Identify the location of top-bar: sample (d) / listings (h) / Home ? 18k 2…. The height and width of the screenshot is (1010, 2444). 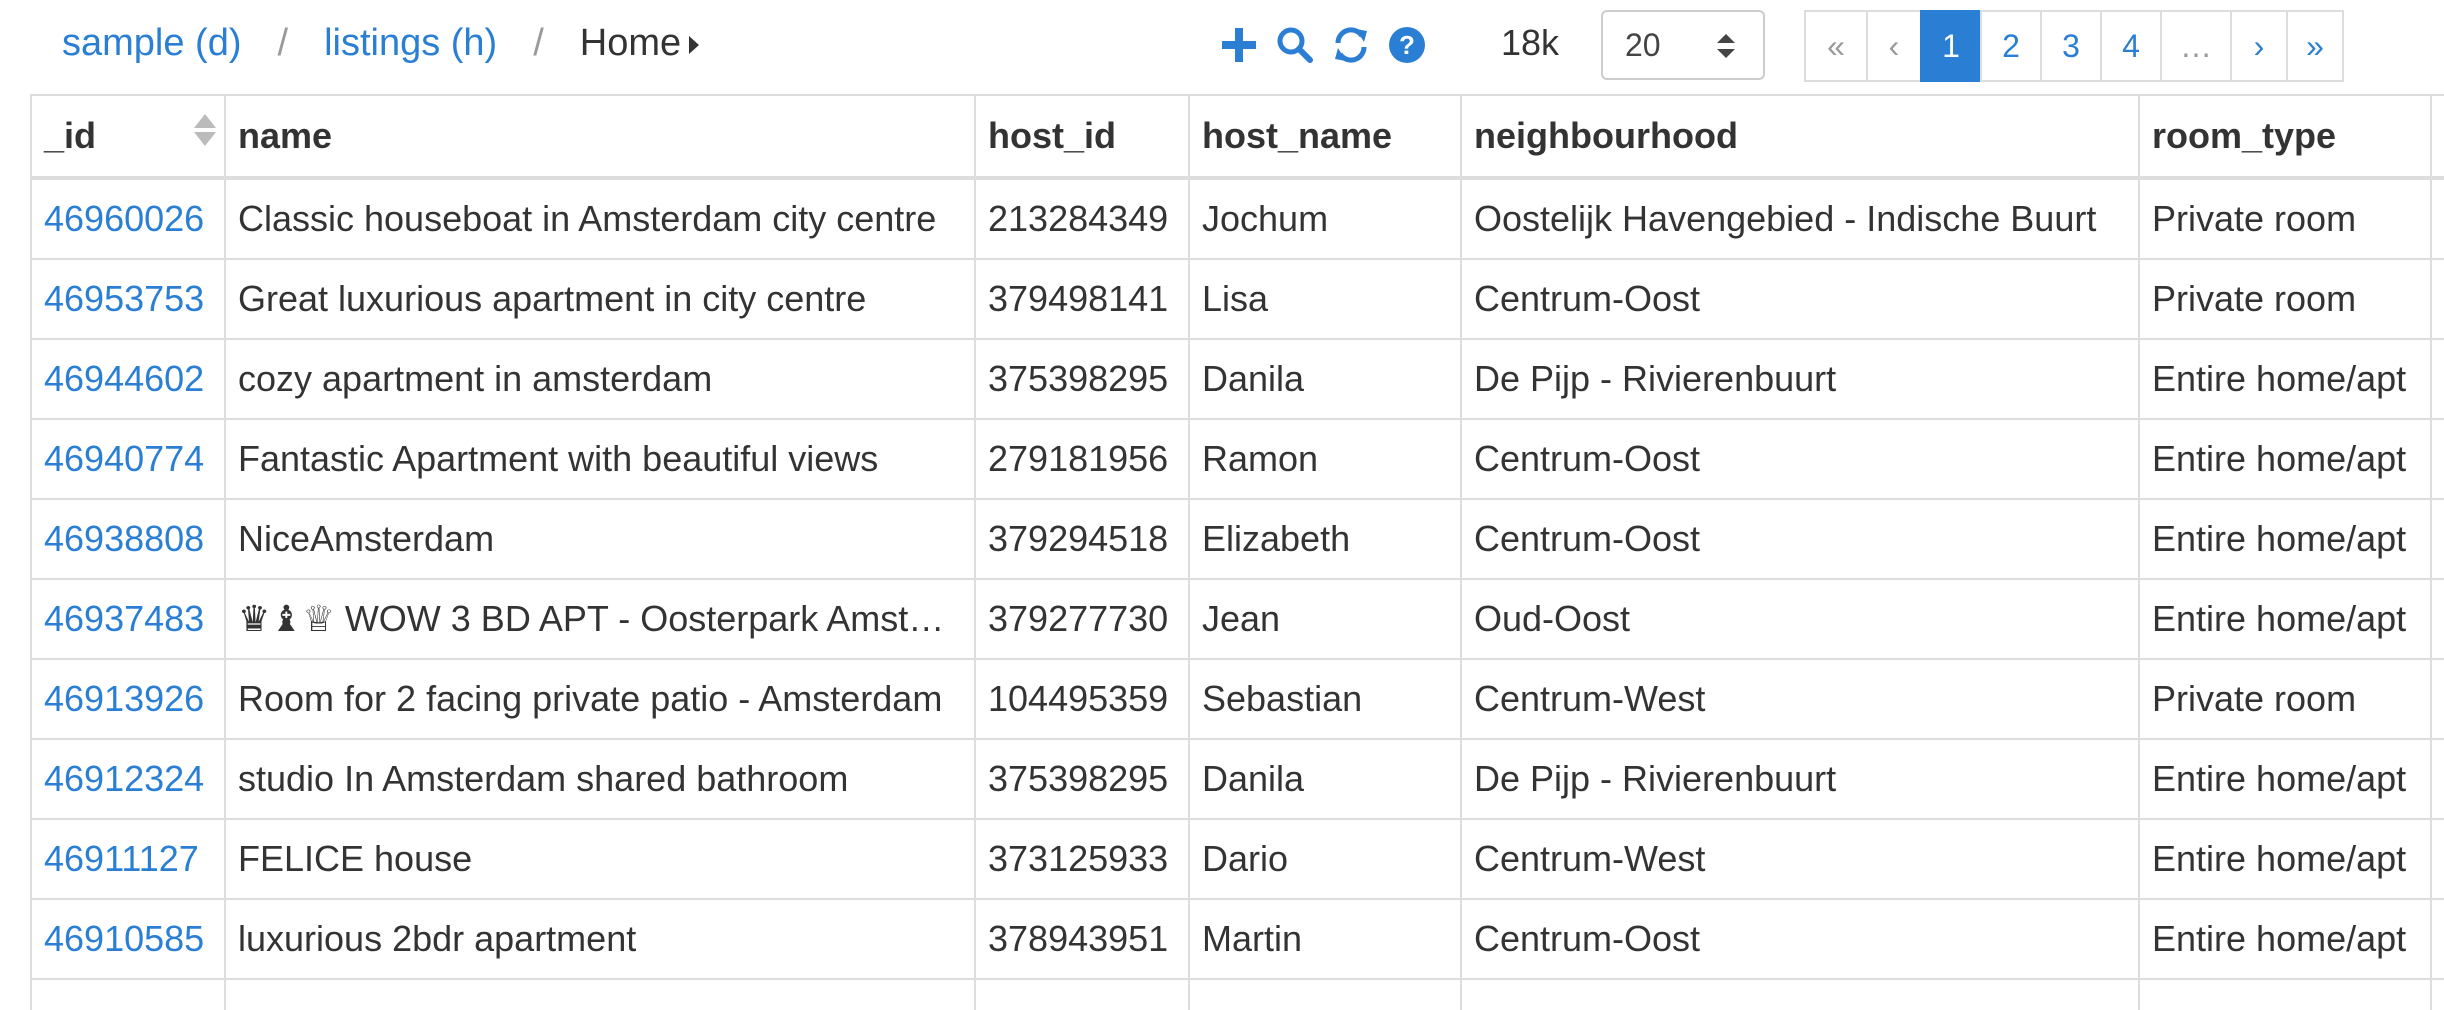
(1222, 46).